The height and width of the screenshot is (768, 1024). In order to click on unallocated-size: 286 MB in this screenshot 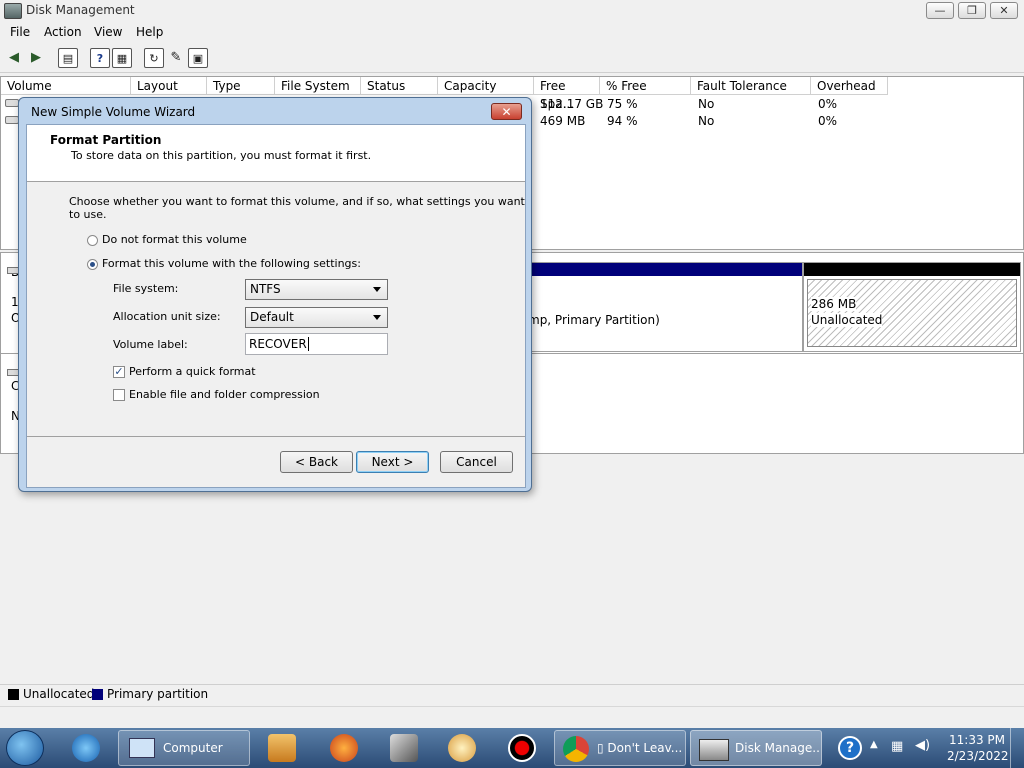, I will do `click(834, 304)`.